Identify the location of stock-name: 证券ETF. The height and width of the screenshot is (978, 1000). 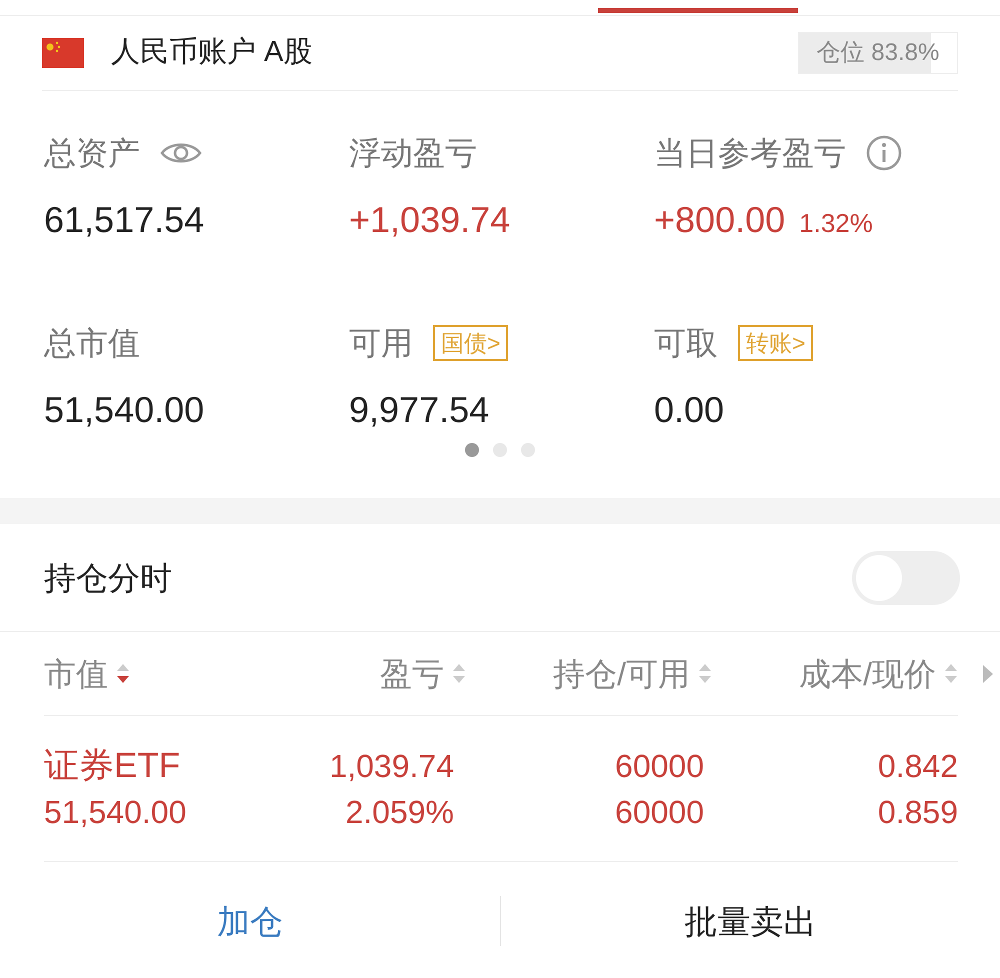
(112, 765).